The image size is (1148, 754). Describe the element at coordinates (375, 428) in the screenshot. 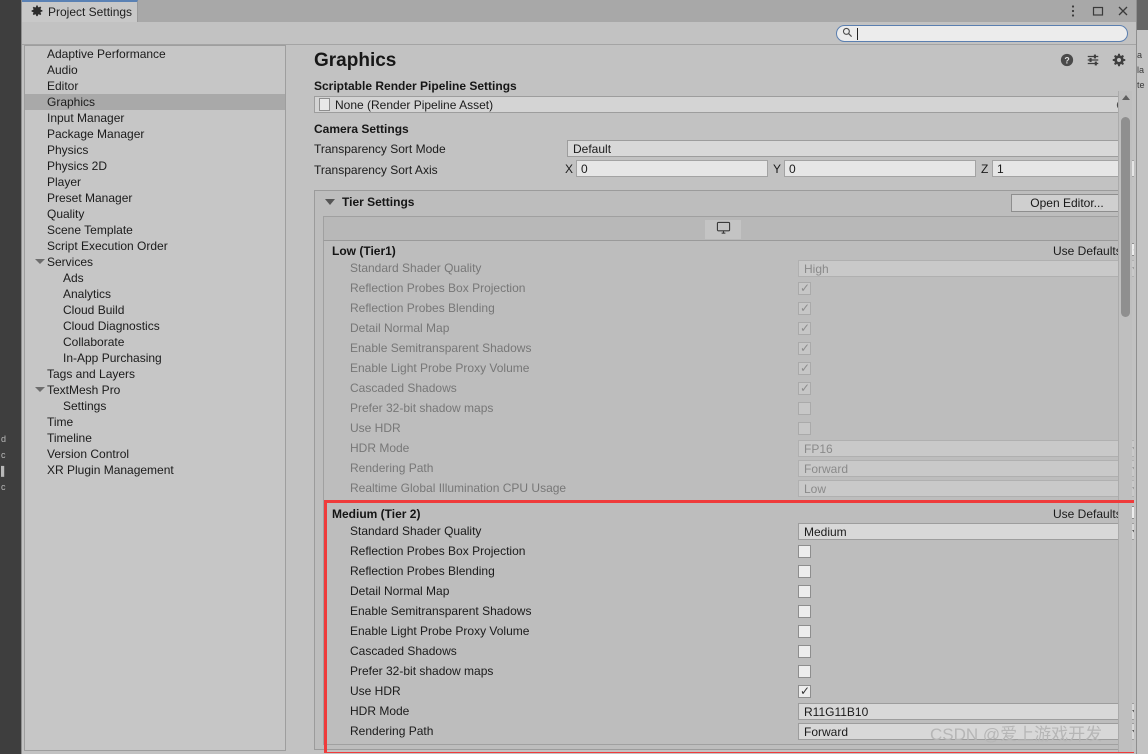

I see `tier-row-label: Use HDR` at that location.